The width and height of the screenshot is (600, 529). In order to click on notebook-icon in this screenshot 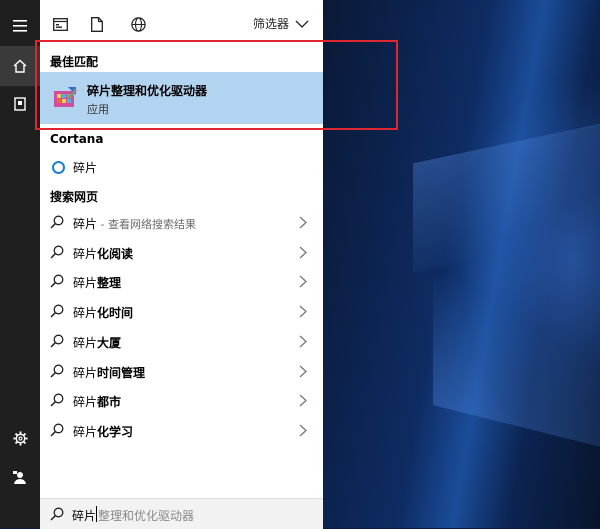, I will do `click(20, 104)`.